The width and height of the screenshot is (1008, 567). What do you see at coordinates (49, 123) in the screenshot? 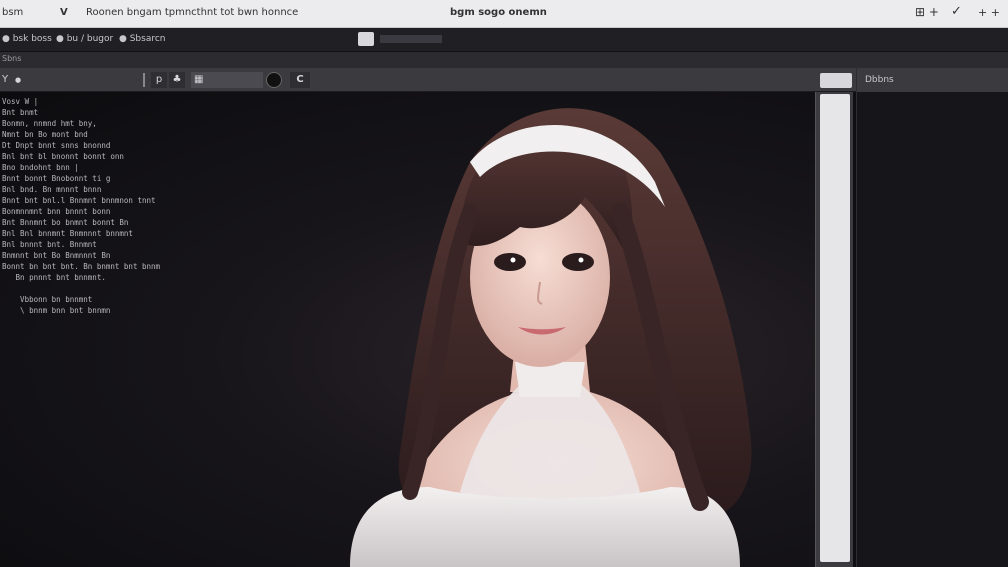
I see `log-line: Bonmn, nnmnd hmt bny,` at bounding box center [49, 123].